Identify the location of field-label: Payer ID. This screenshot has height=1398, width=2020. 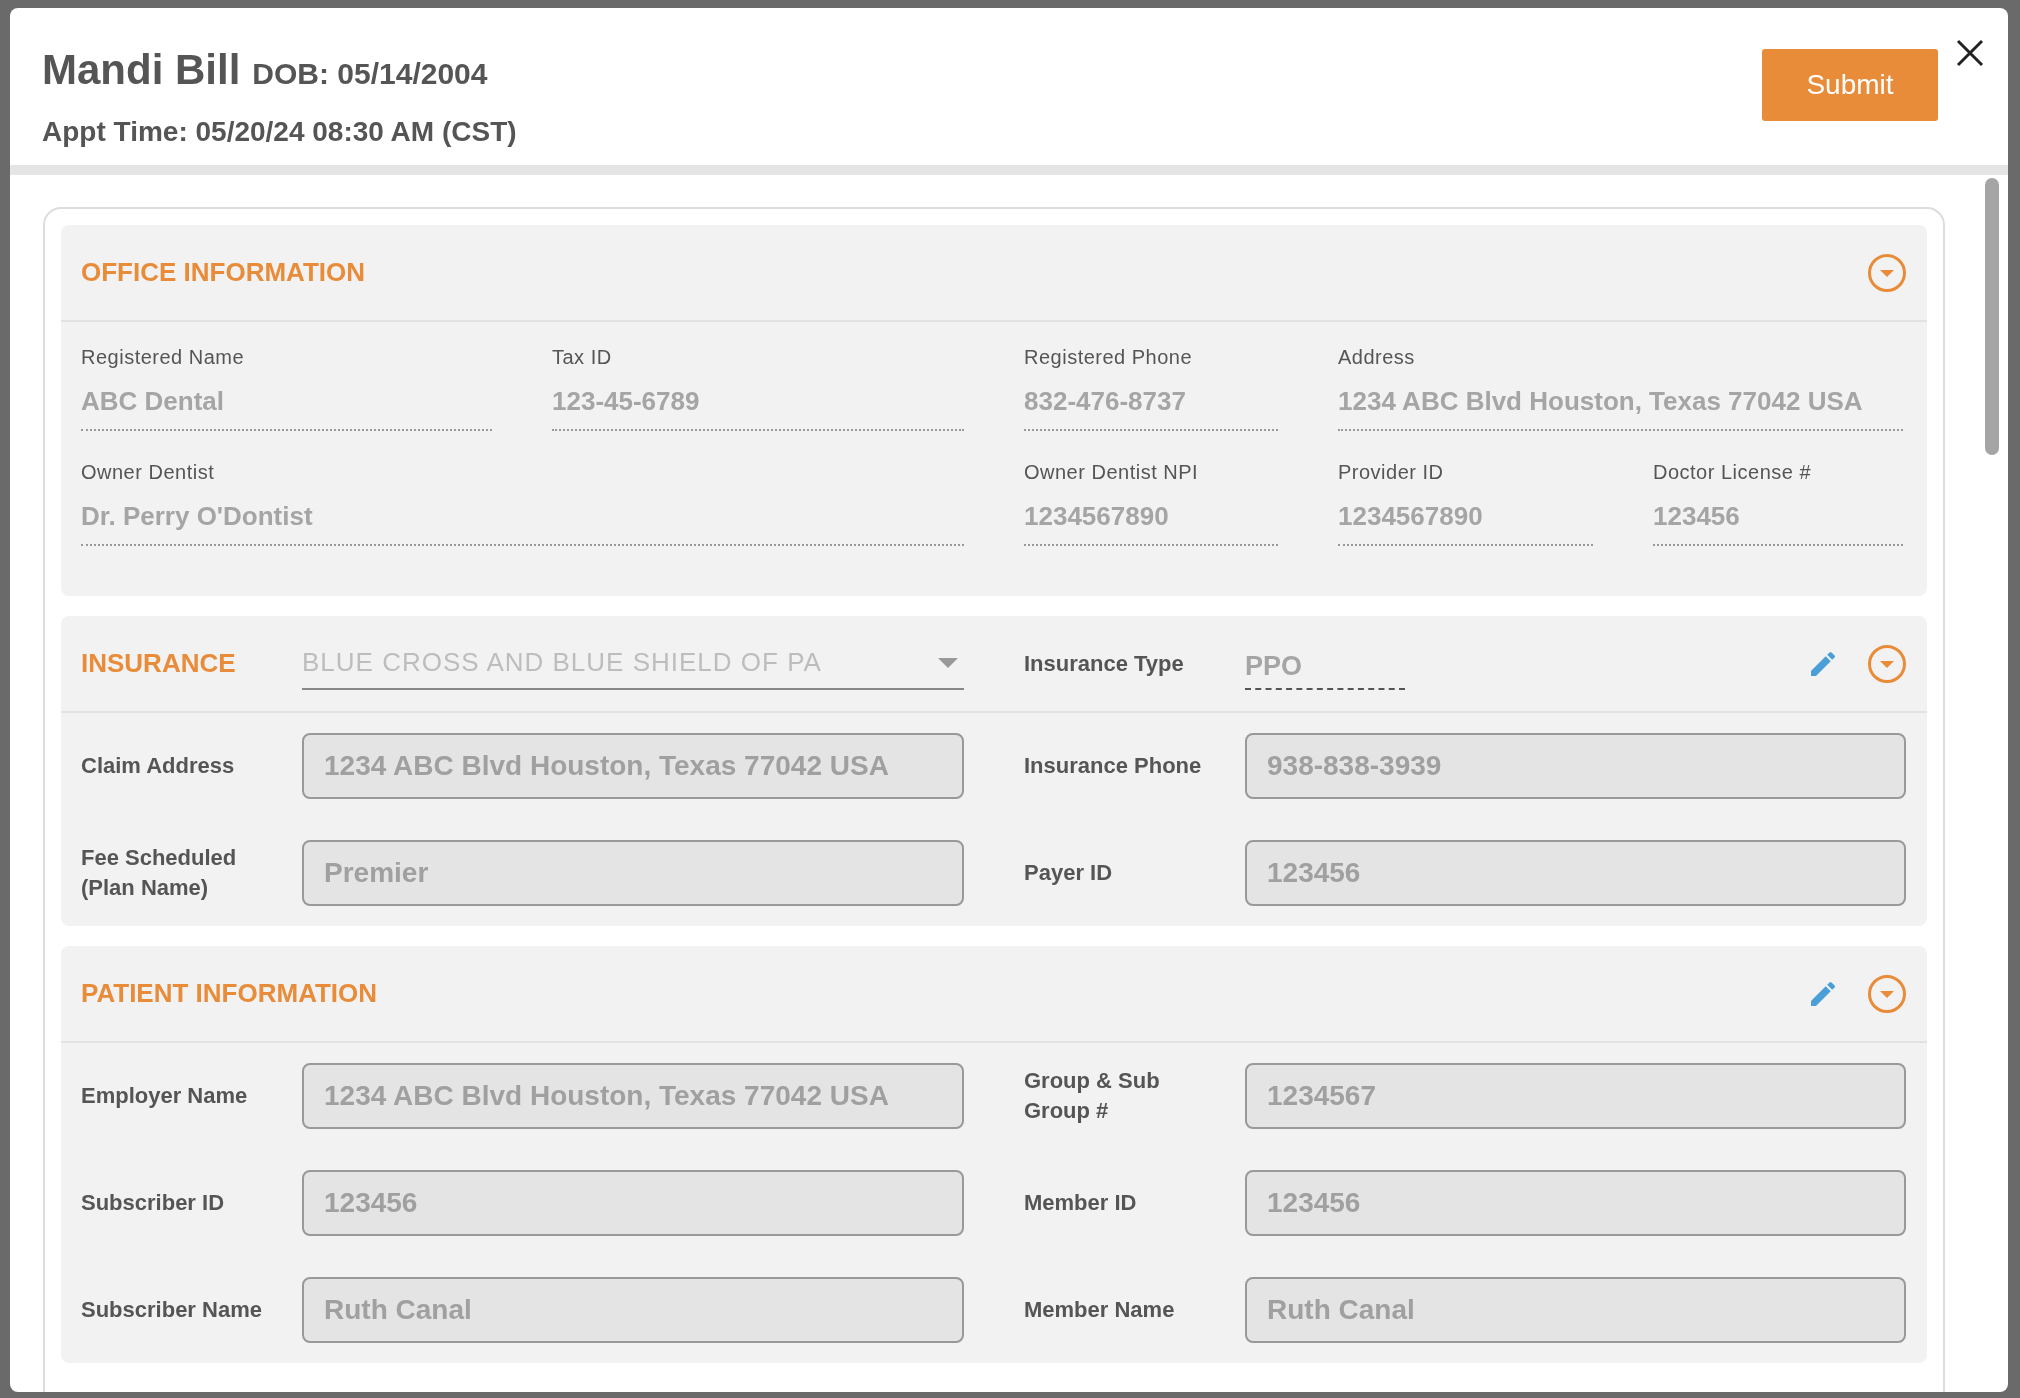
(1069, 873).